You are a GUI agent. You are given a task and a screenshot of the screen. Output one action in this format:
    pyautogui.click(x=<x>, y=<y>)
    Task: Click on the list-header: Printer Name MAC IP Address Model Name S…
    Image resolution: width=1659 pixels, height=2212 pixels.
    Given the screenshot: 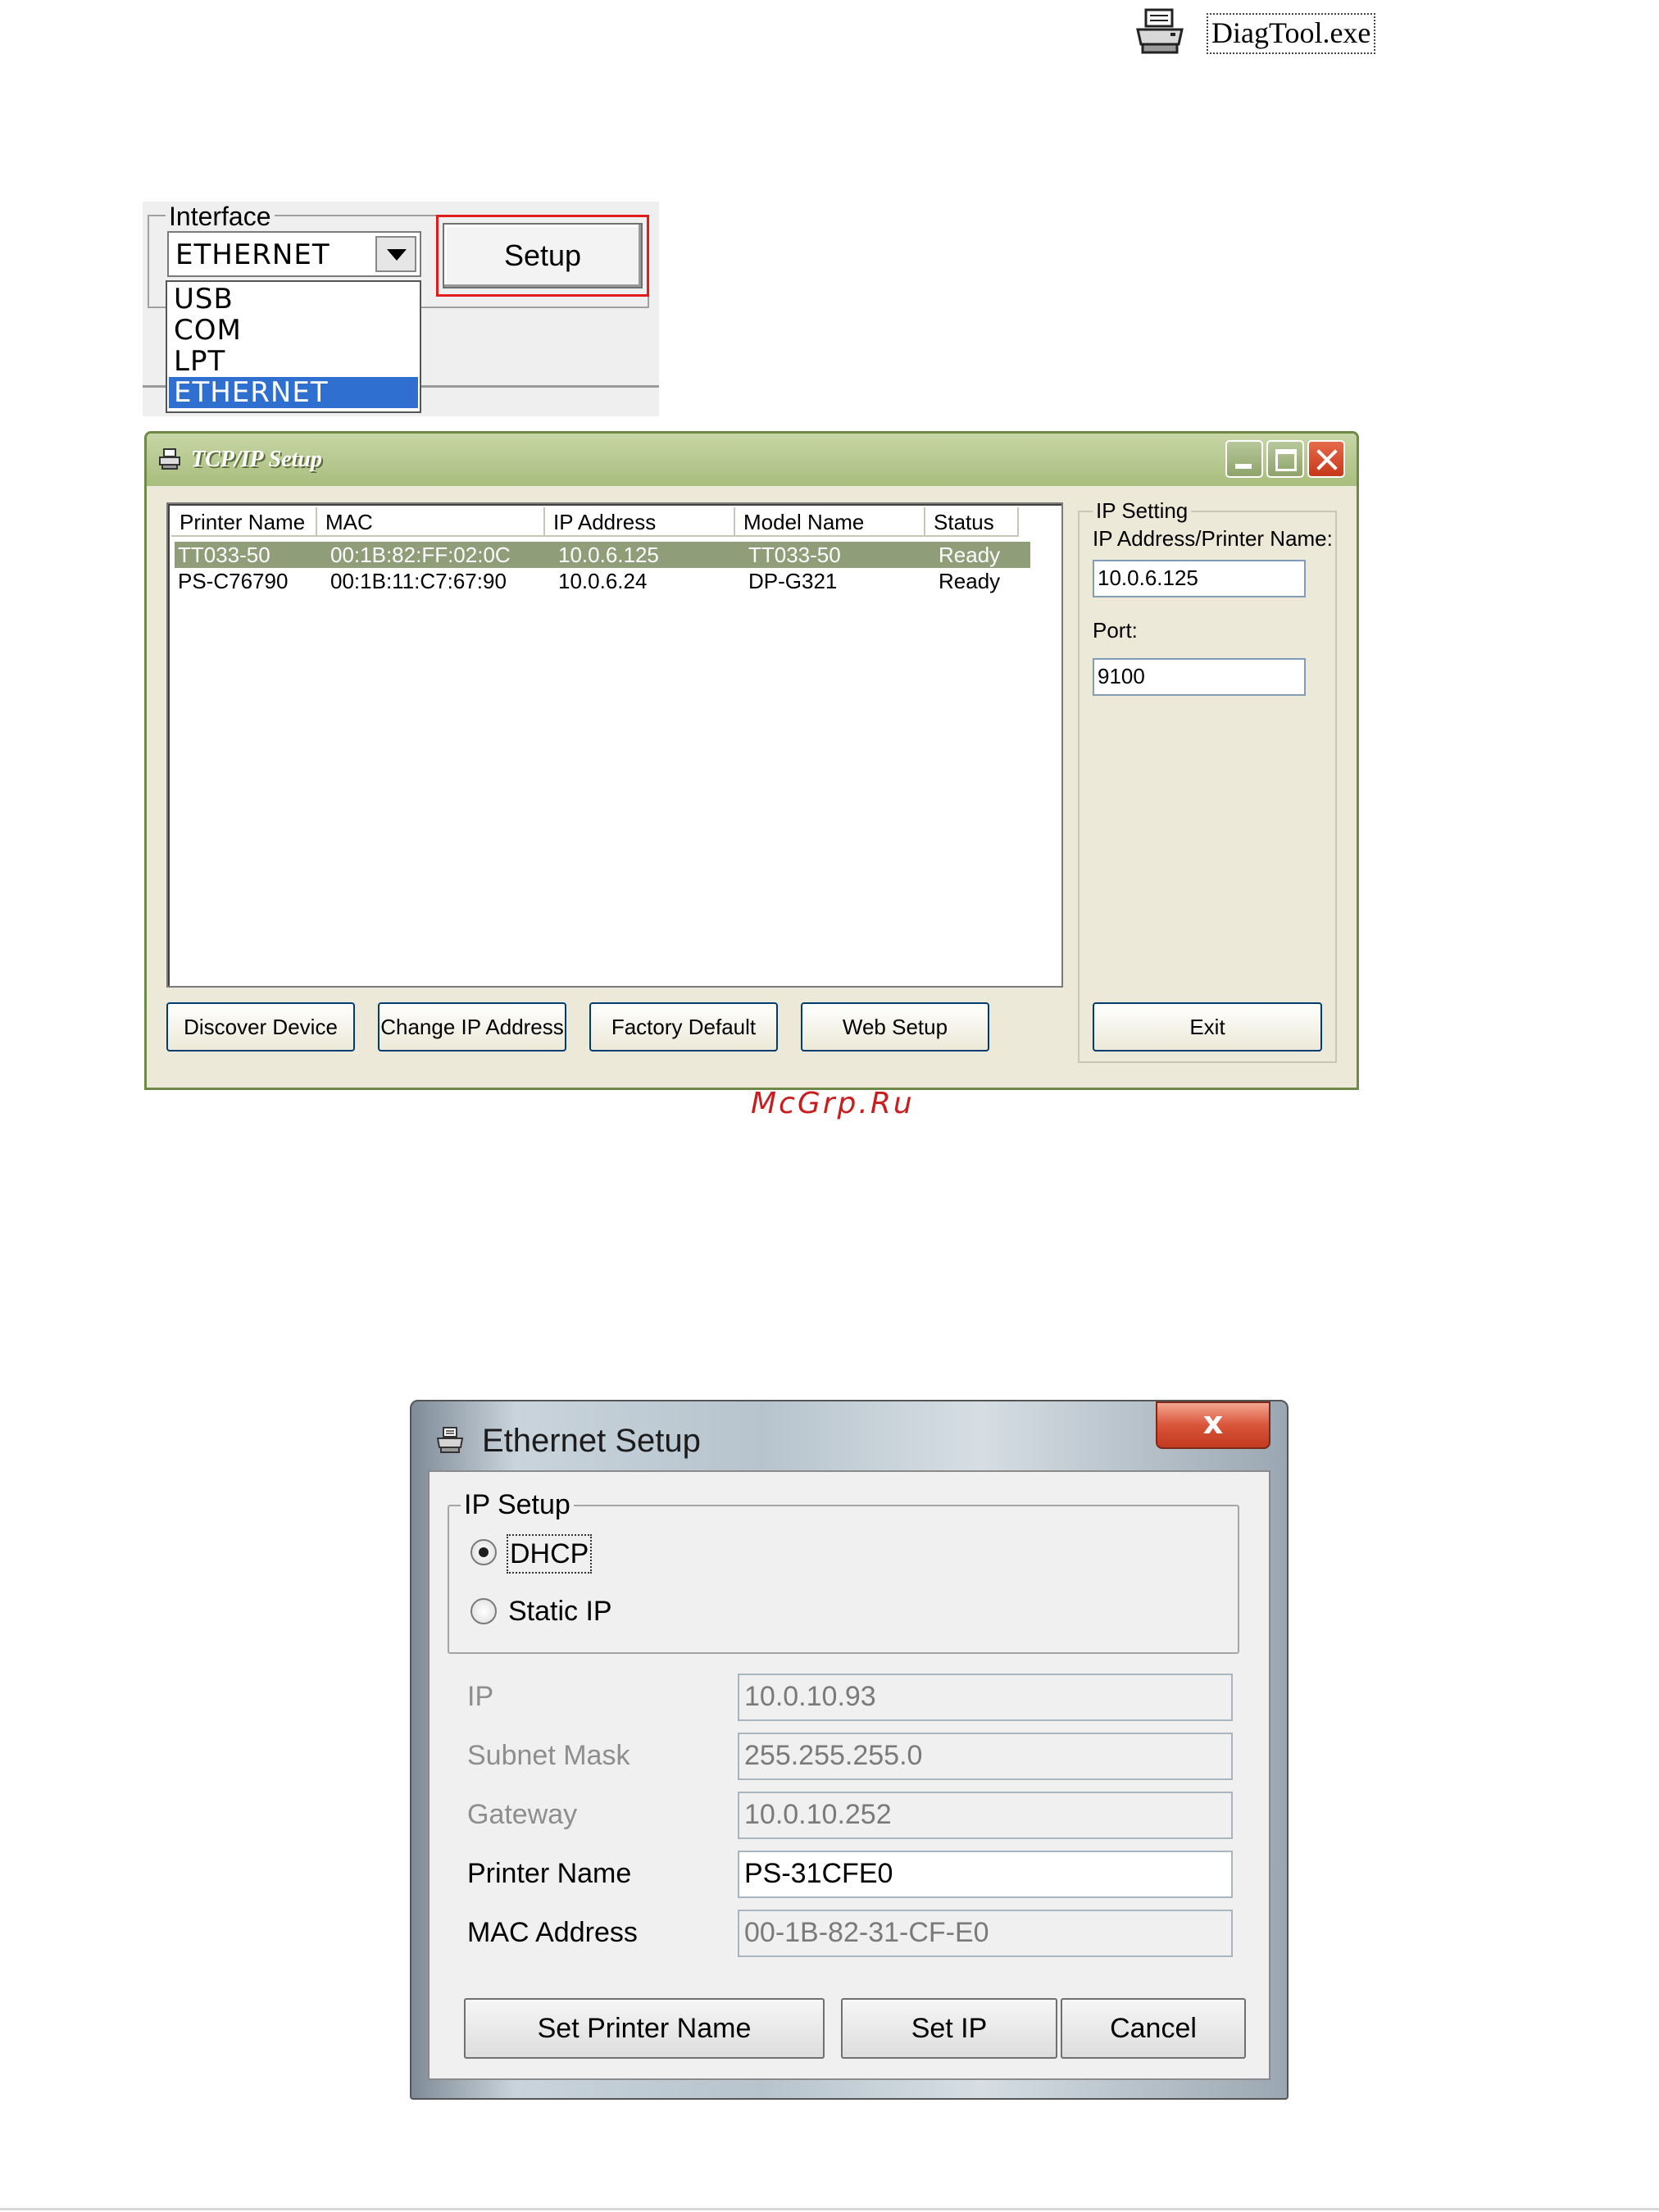 What is the action you would take?
    pyautogui.click(x=614, y=522)
    